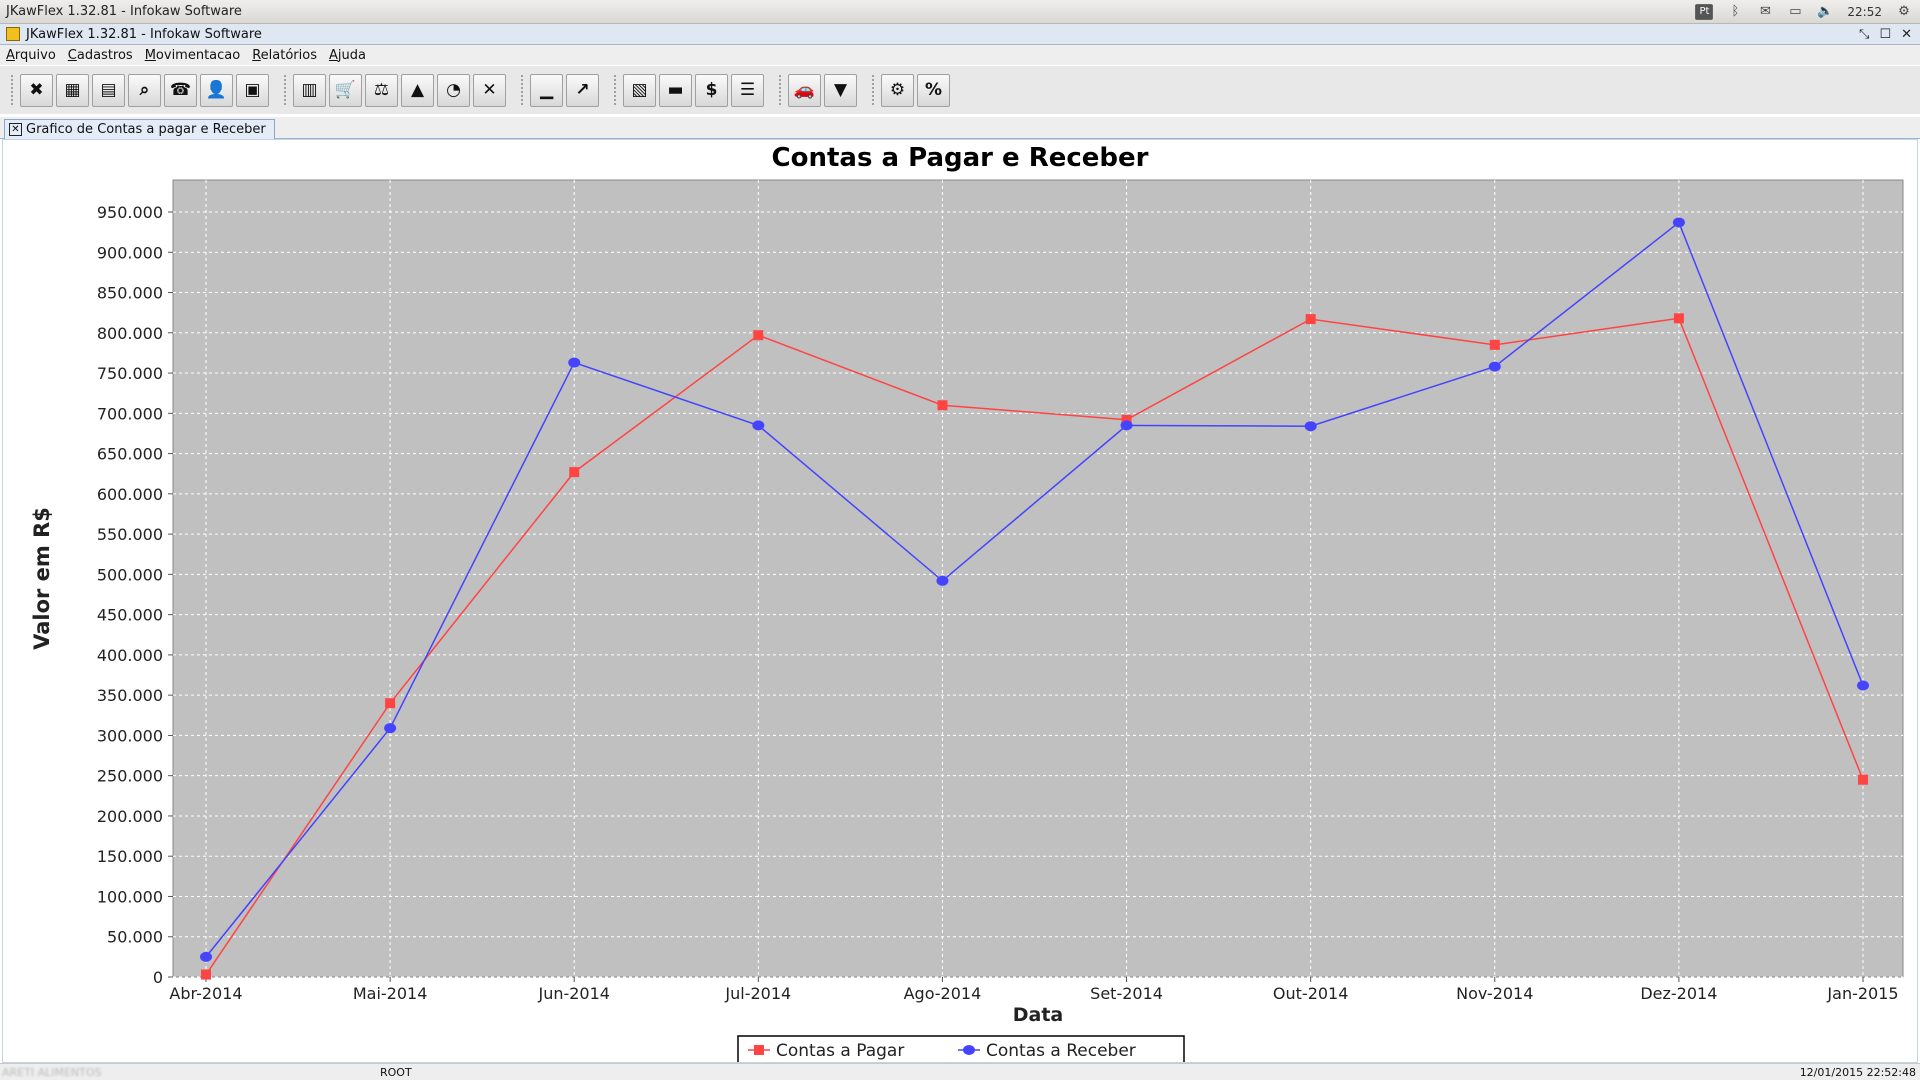  I want to click on filter-icon: ▼, so click(840, 90).